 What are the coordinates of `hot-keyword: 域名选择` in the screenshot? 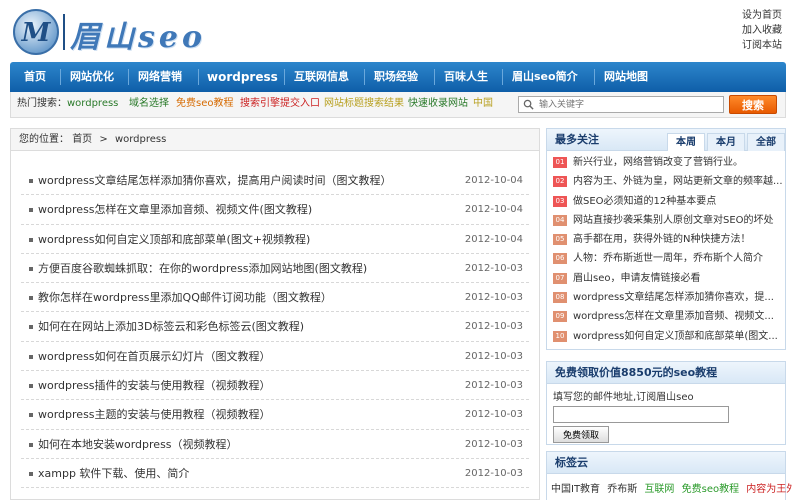 It's located at (149, 104).